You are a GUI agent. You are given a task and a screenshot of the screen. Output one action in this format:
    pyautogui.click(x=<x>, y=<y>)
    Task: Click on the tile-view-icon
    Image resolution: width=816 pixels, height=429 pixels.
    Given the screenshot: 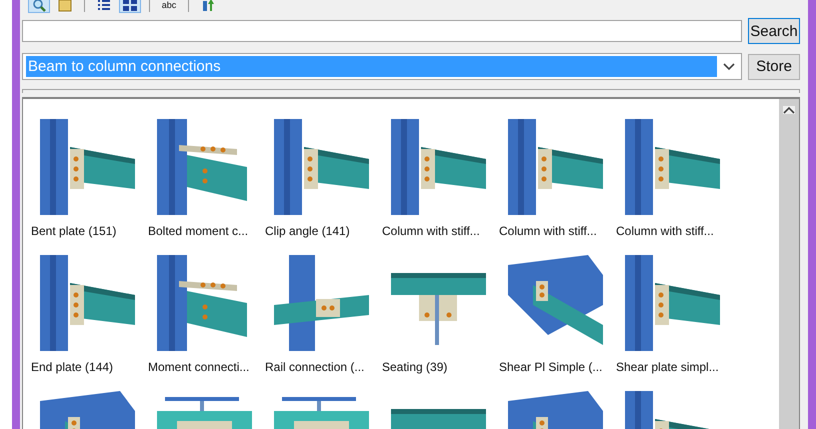 What is the action you would take?
    pyautogui.click(x=130, y=6)
    